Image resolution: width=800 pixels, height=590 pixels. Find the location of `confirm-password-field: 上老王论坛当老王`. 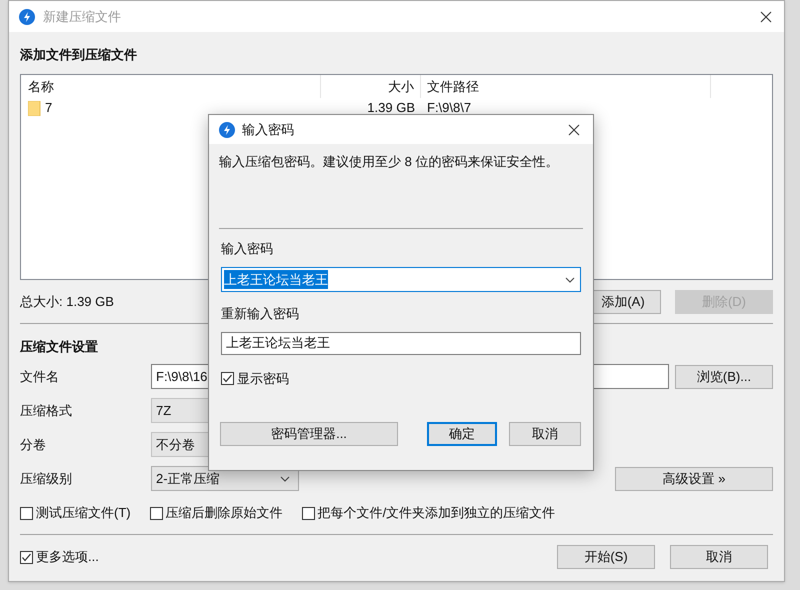

confirm-password-field: 上老王论坛当老王 is located at coordinates (401, 343).